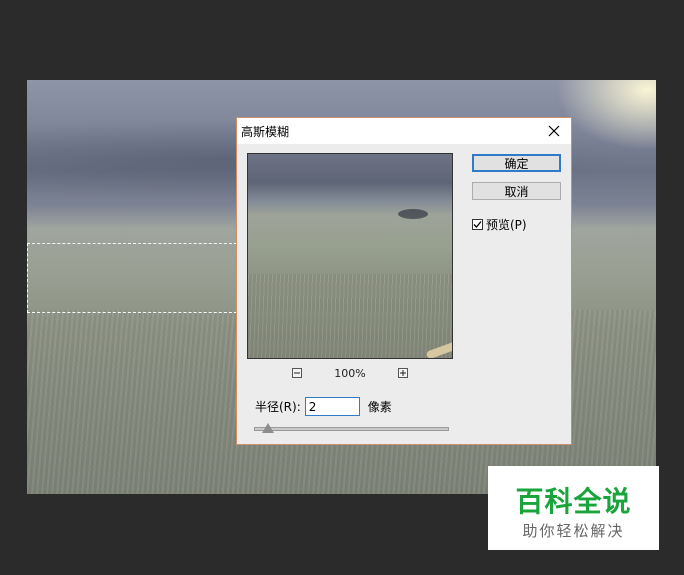 The image size is (684, 575). I want to click on close-icon, so click(554, 131).